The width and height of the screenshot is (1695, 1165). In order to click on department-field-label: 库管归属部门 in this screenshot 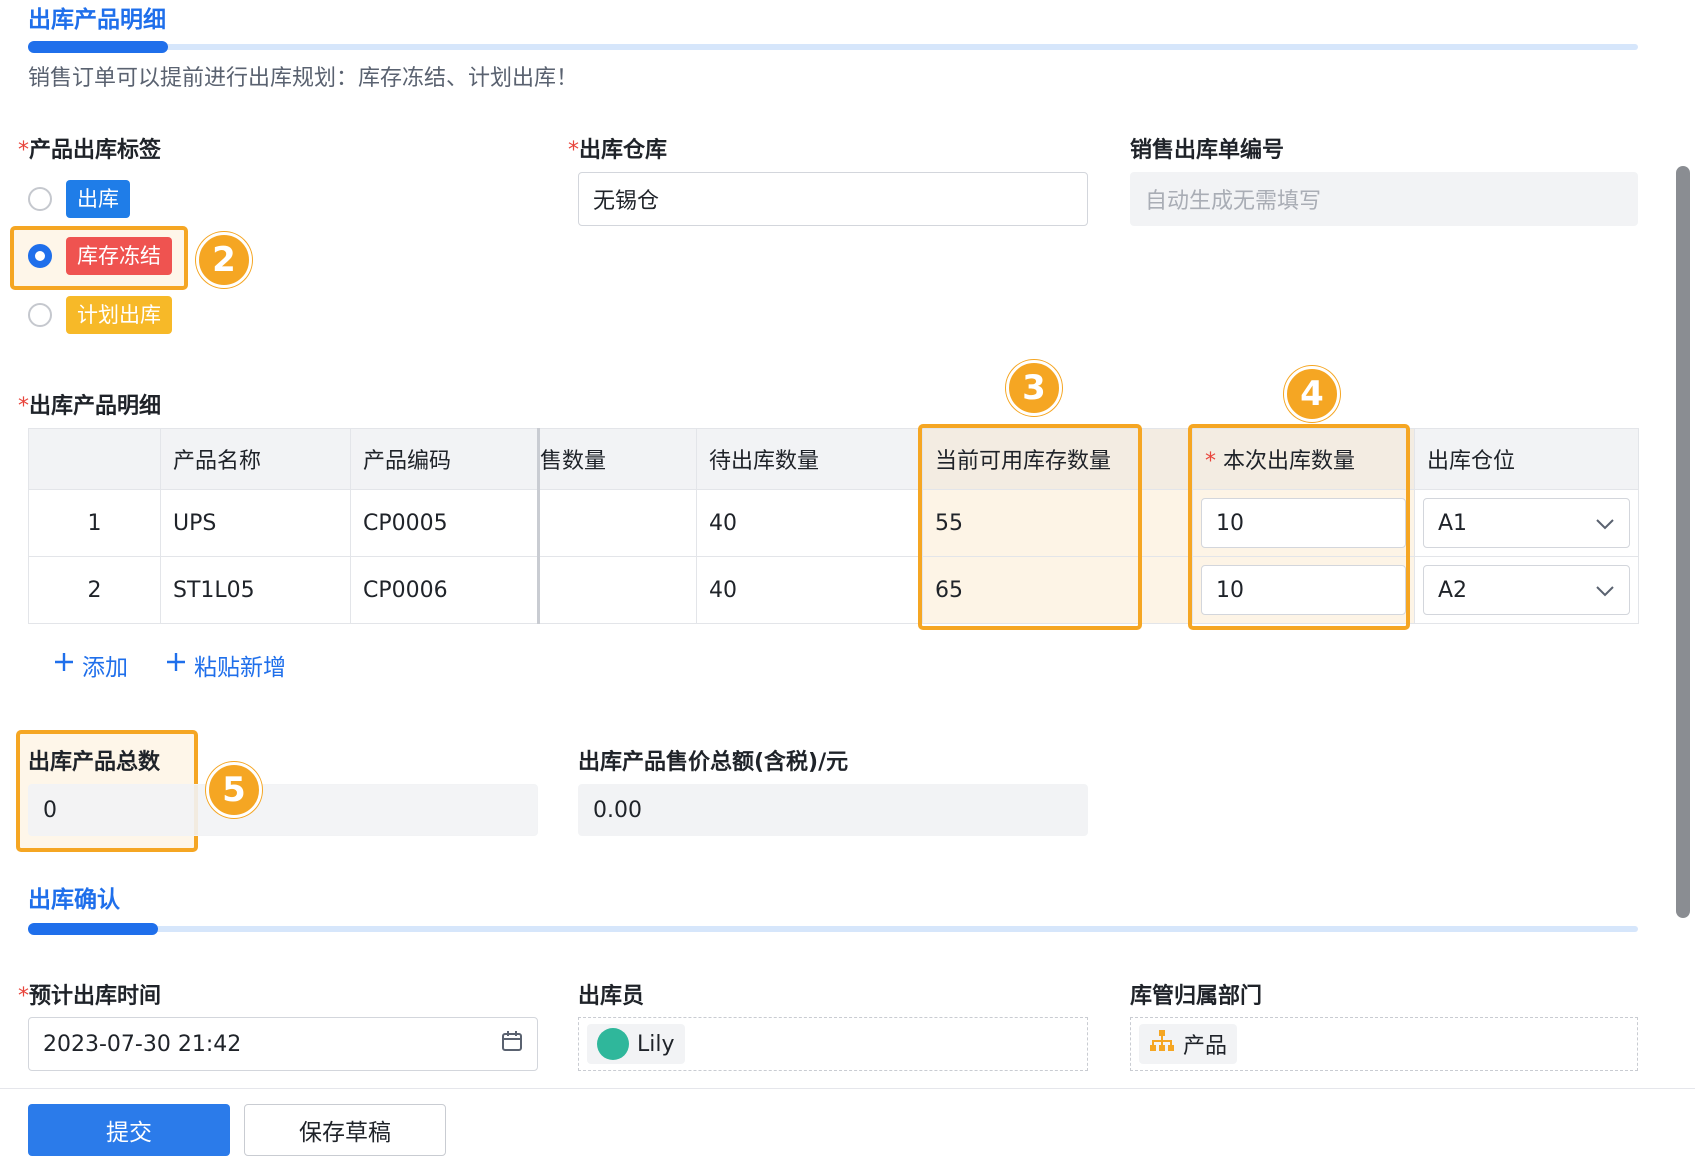, I will do `click(1196, 996)`.